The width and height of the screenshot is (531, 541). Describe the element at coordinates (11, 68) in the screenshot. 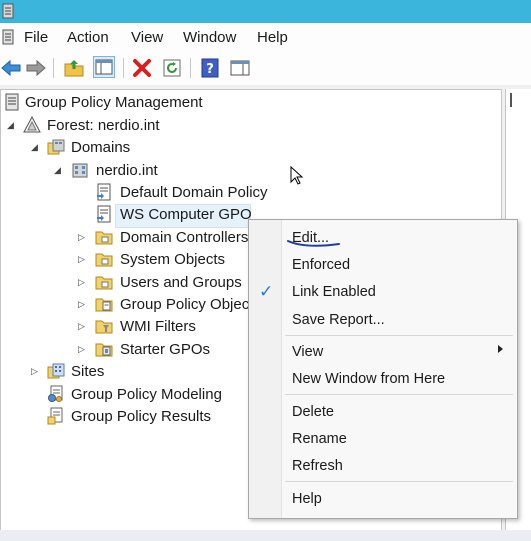

I see `back-icon` at that location.